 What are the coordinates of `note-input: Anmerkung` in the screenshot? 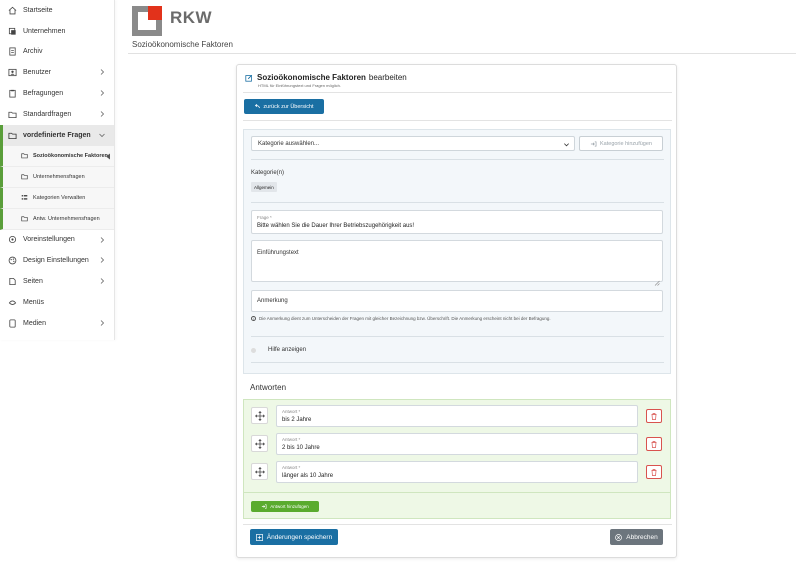 It's located at (457, 301).